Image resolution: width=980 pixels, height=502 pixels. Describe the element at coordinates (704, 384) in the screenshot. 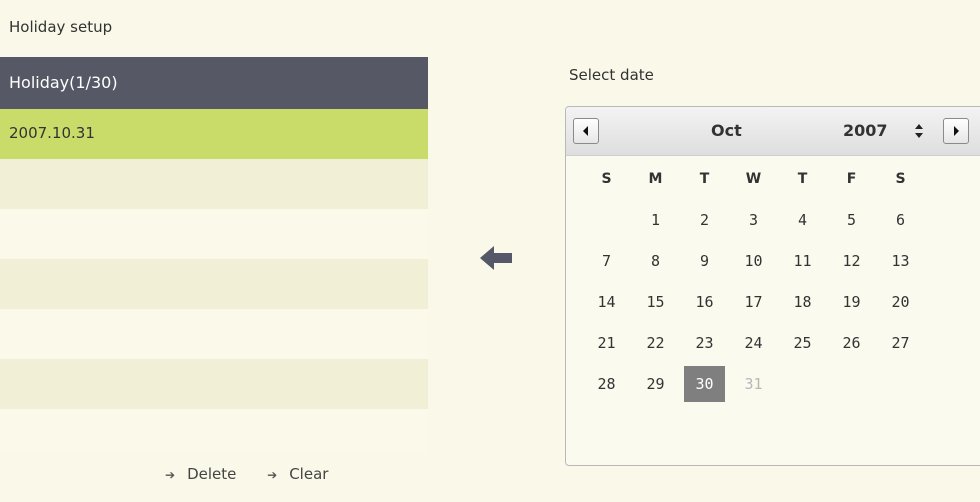

I see `calendar-day: 30` at that location.